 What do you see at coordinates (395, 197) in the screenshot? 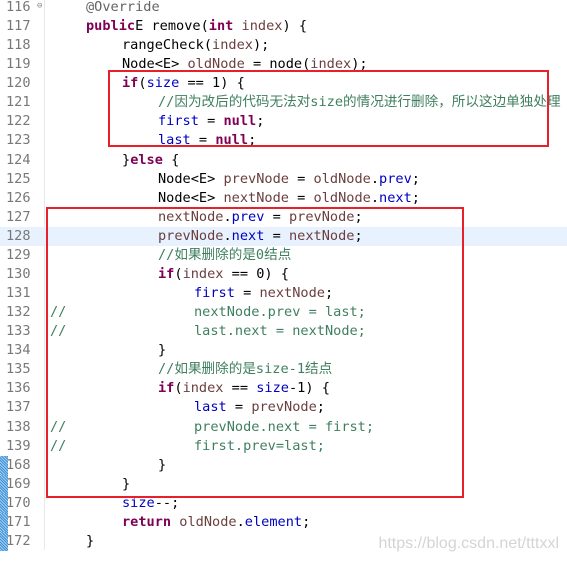
I see `token-field: next` at bounding box center [395, 197].